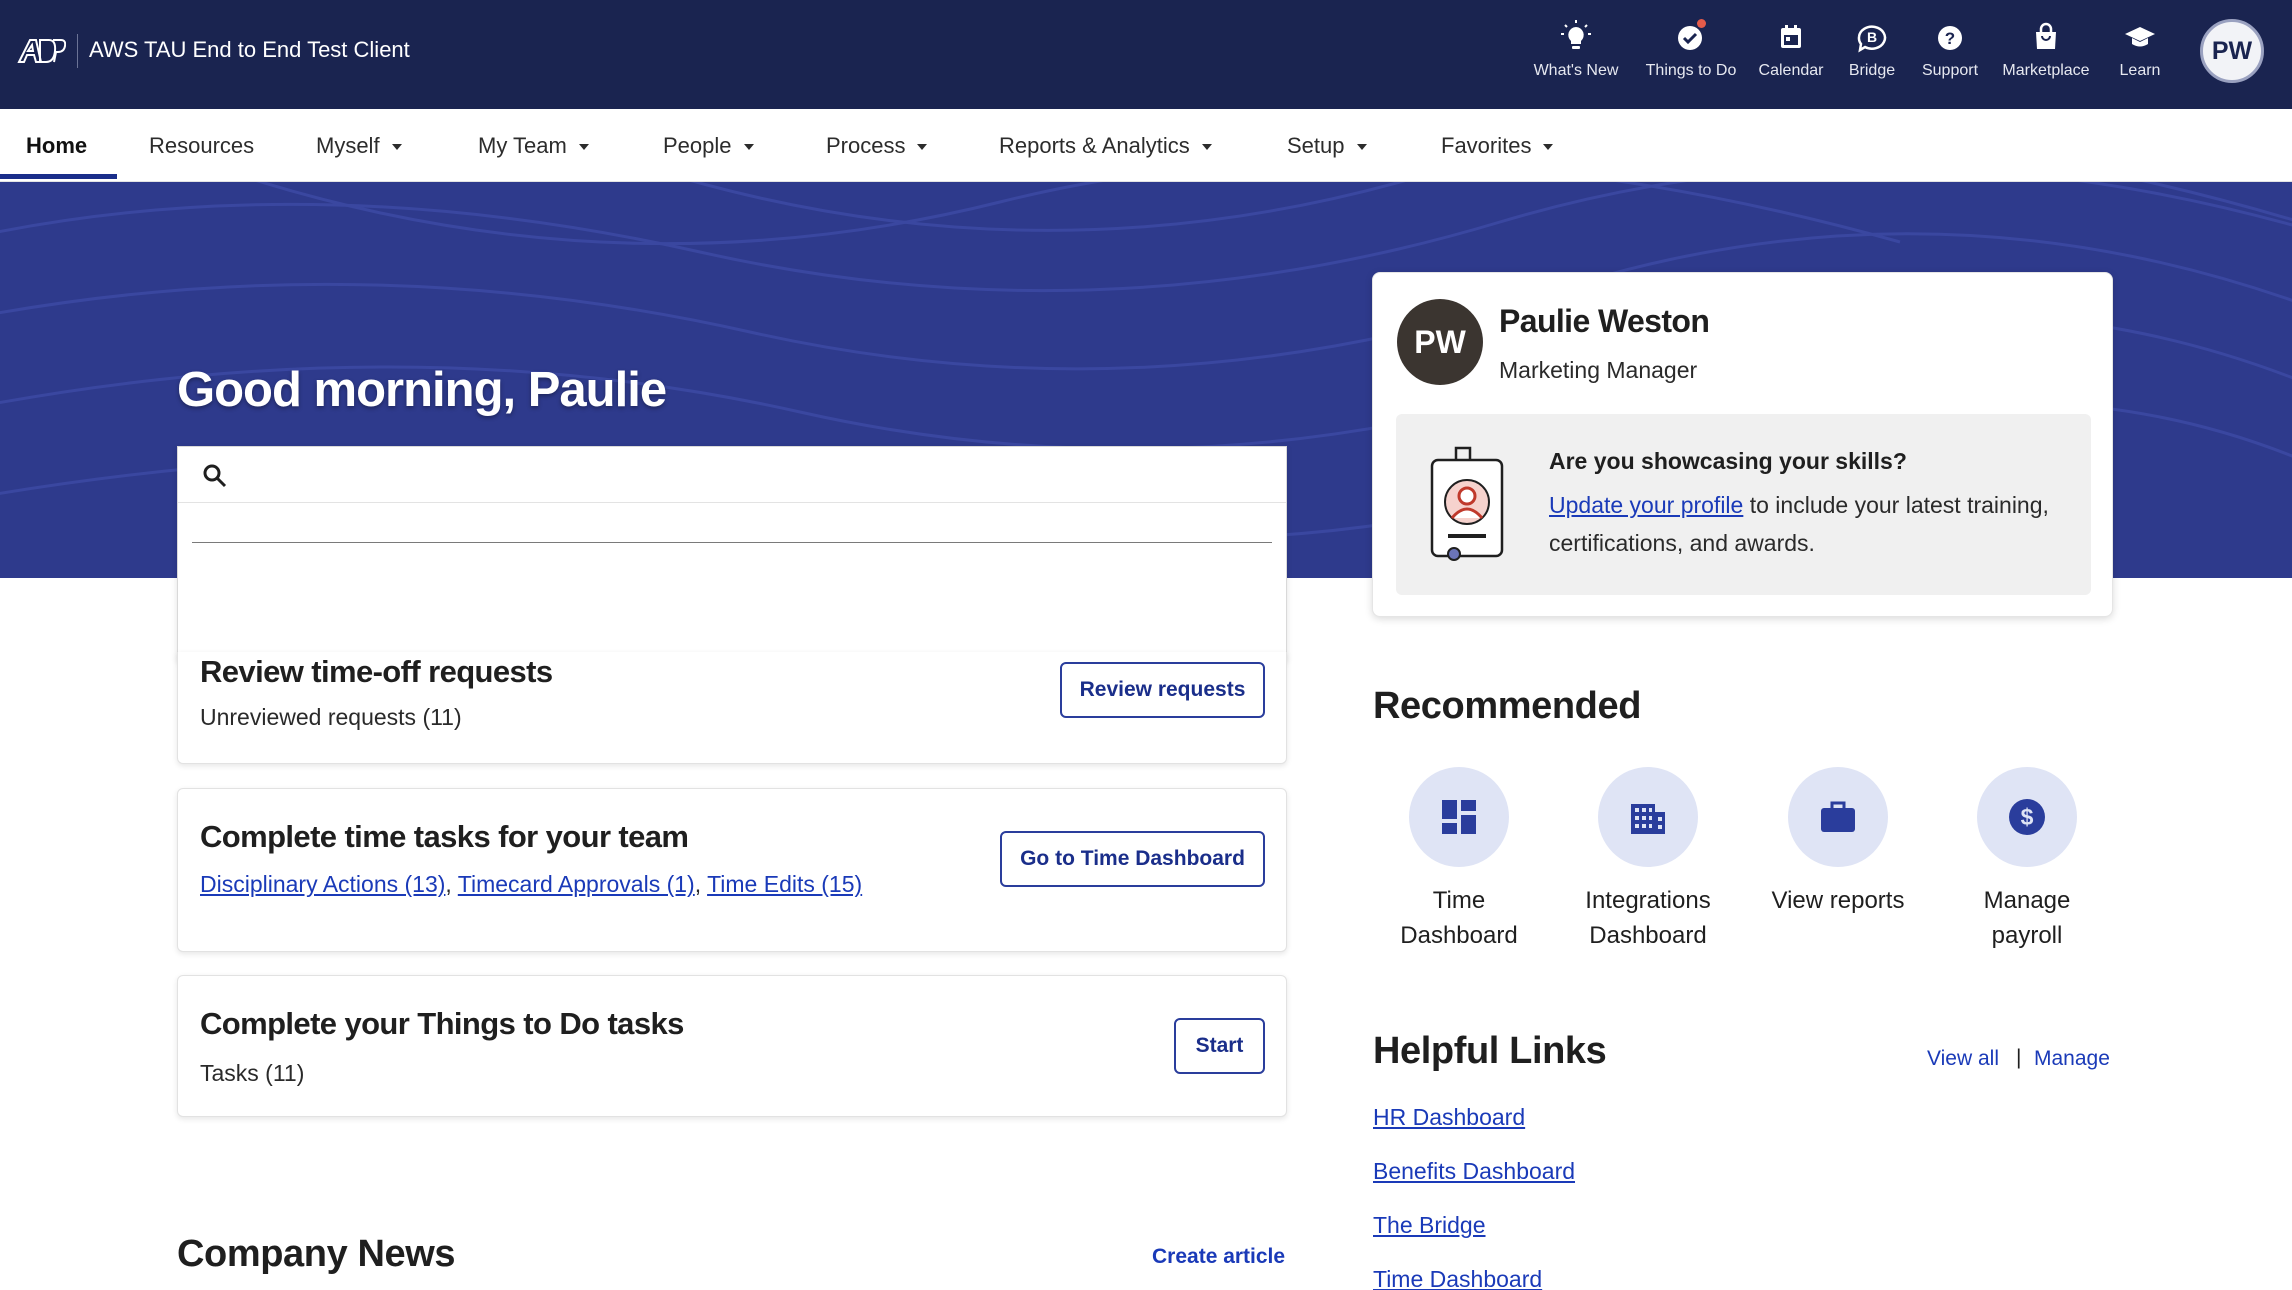  Describe the element at coordinates (249, 49) in the screenshot. I see `client-name: AWS TAU End to End Test Client` at that location.